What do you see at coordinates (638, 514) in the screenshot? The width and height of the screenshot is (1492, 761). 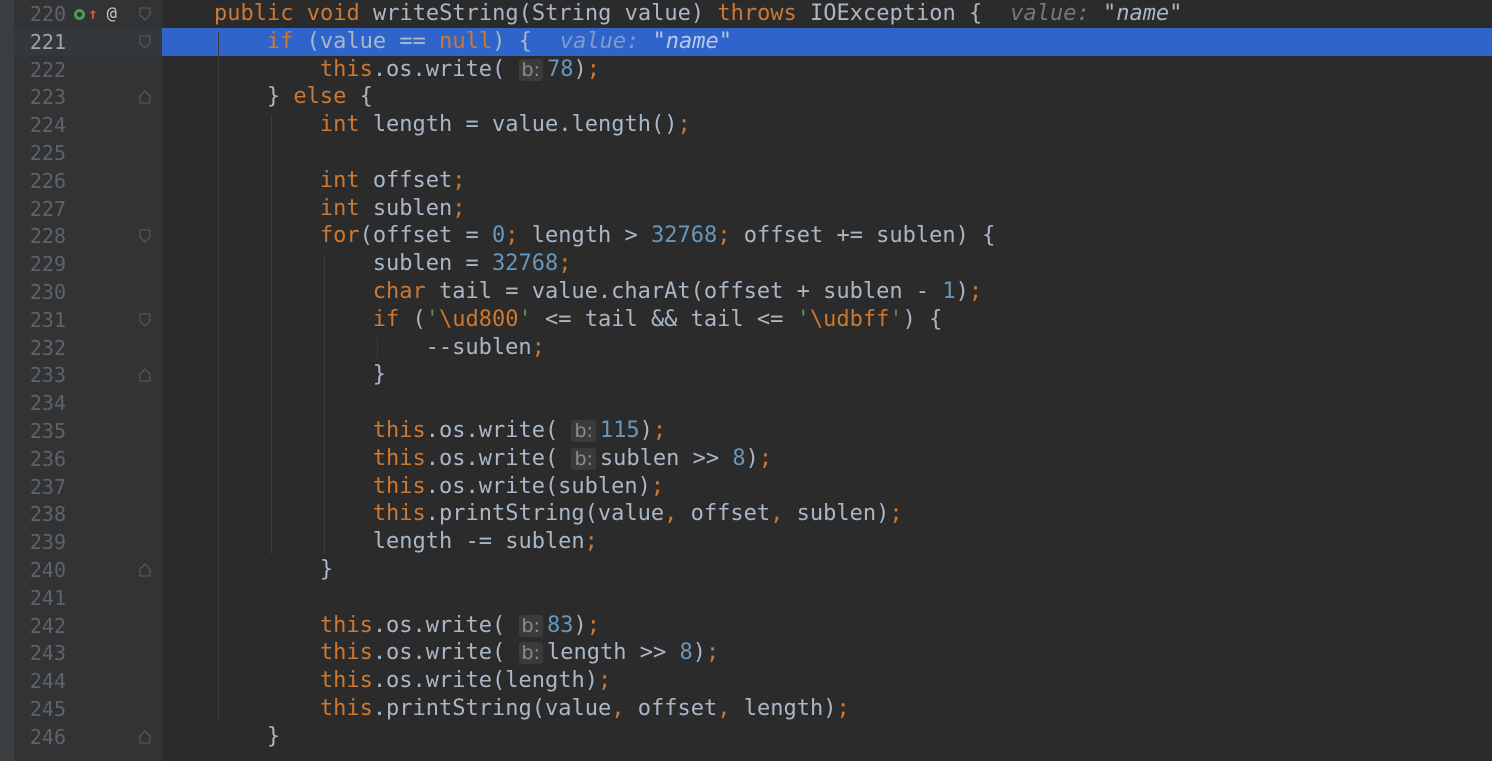 I see `code-text: this.printString(value, offset, sublen);` at bounding box center [638, 514].